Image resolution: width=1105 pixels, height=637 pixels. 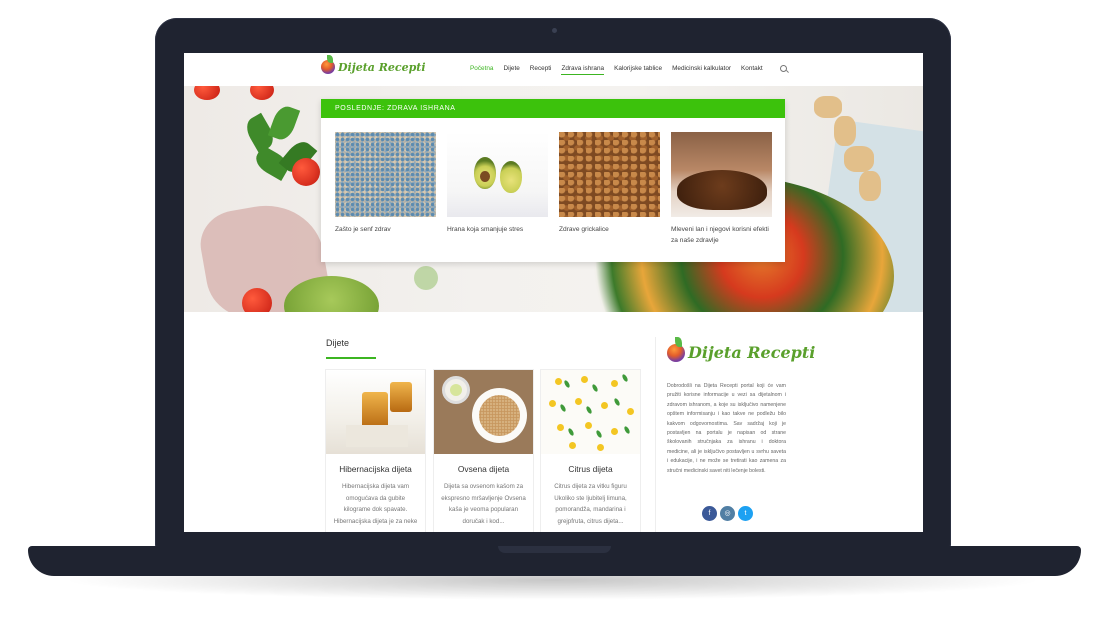 I want to click on twitter-icon: t, so click(x=745, y=513).